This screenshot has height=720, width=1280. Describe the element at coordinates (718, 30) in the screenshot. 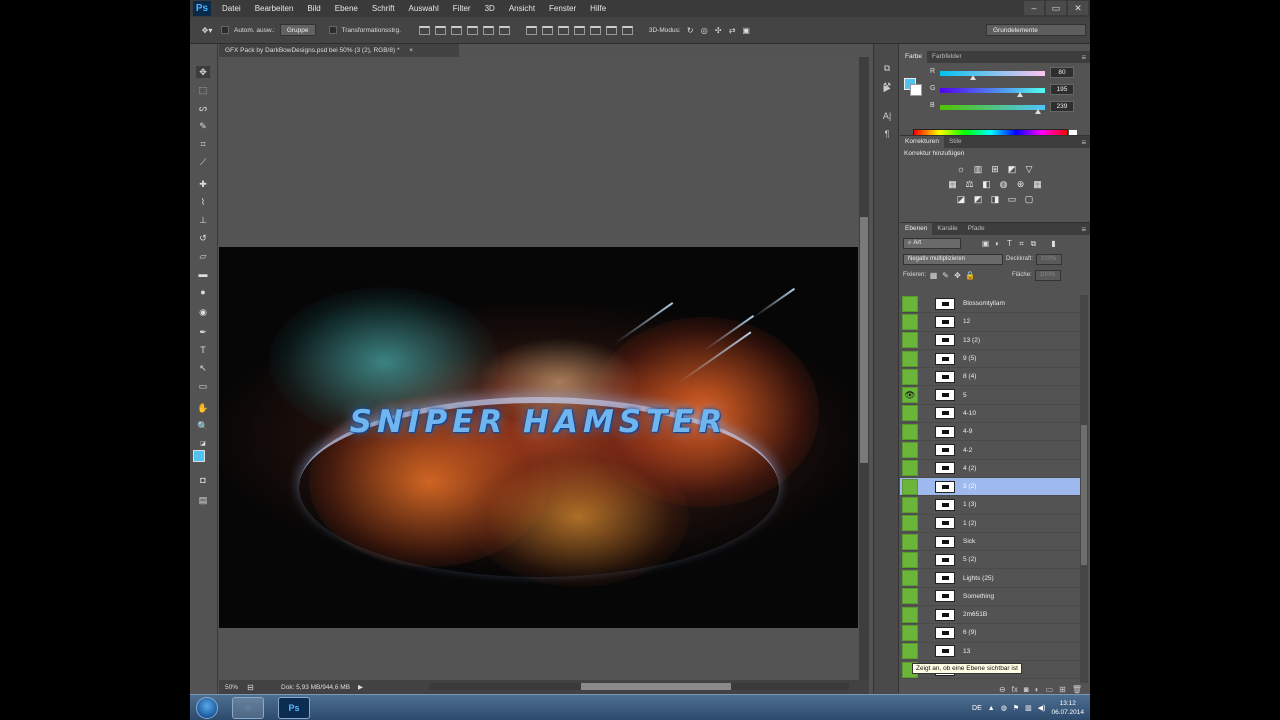

I see `3d-drag-icon: ✣` at that location.